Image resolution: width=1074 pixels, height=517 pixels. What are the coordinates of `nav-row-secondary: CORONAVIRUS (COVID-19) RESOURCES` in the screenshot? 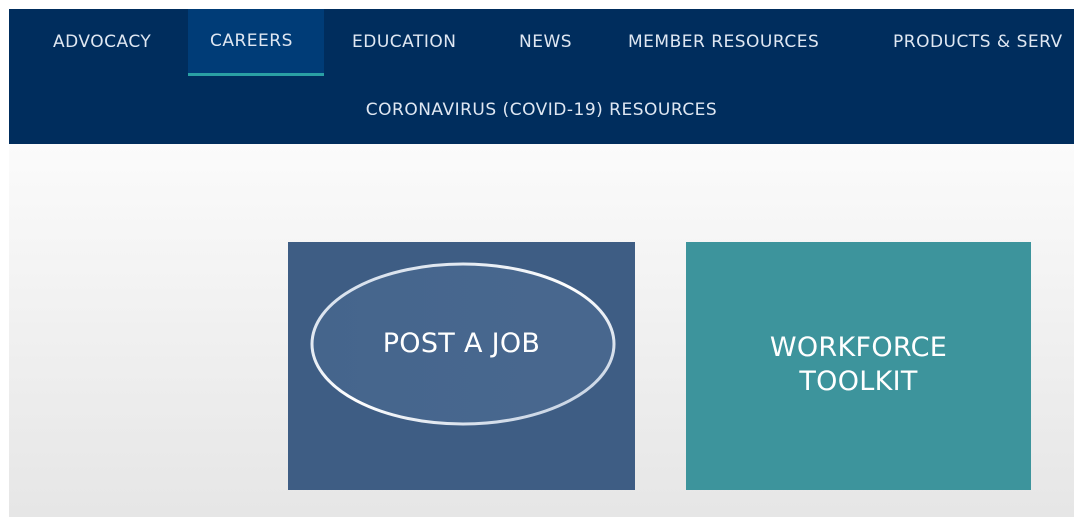 It's located at (541, 110).